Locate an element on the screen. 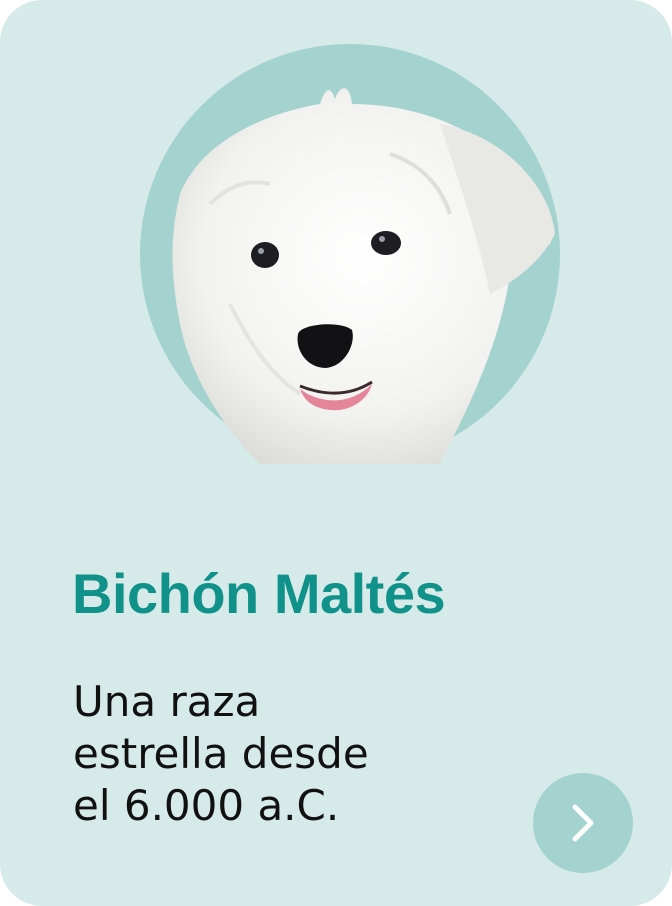  breed-name: Bichón Maltés is located at coordinates (259, 593).